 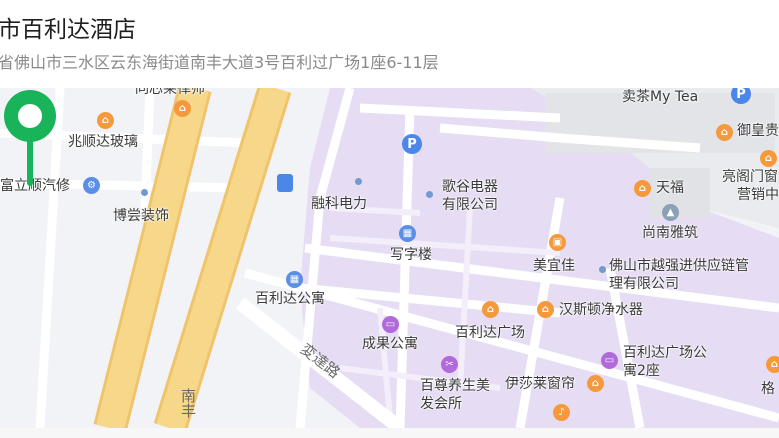 I want to click on poi-label-bochang: 博尝装饰, so click(x=141, y=216).